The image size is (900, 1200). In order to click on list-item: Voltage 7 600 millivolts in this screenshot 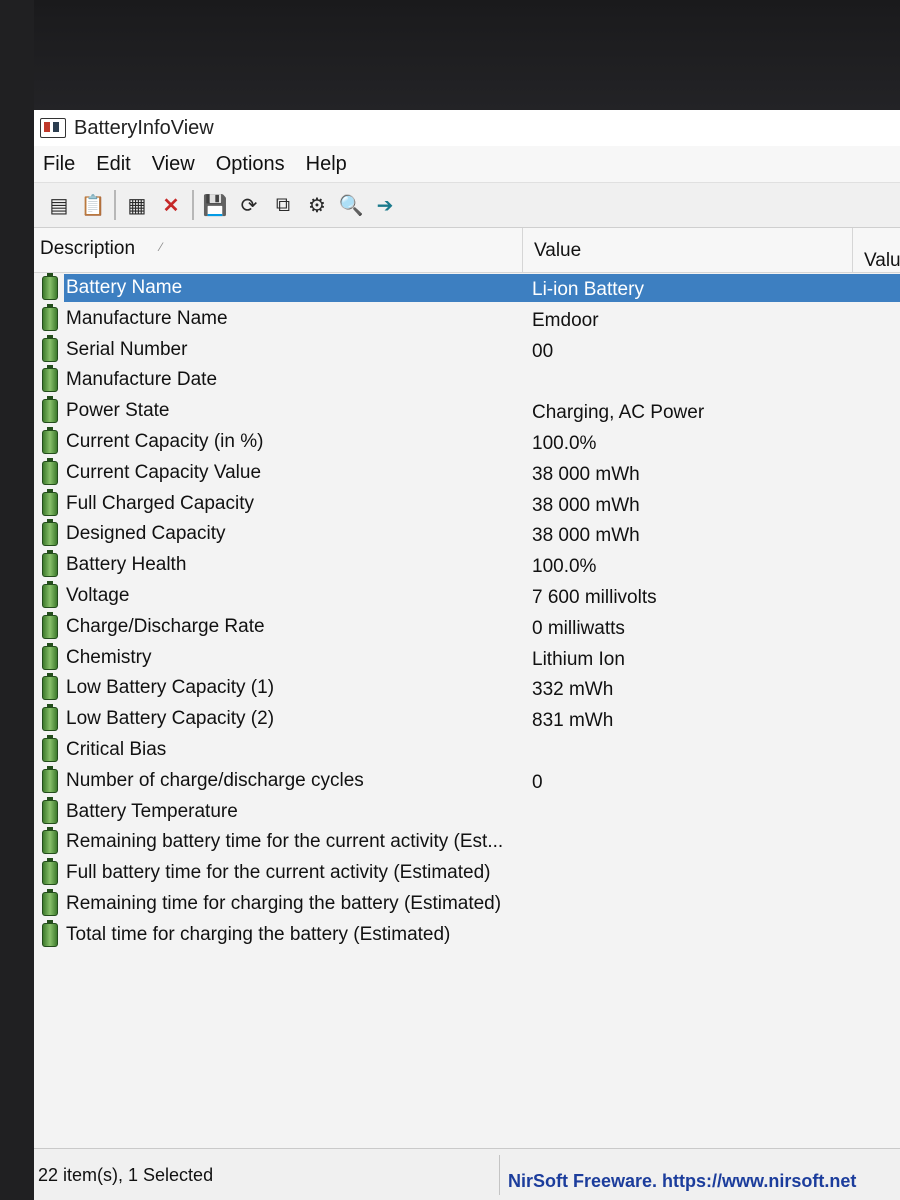, I will do `click(467, 595)`.